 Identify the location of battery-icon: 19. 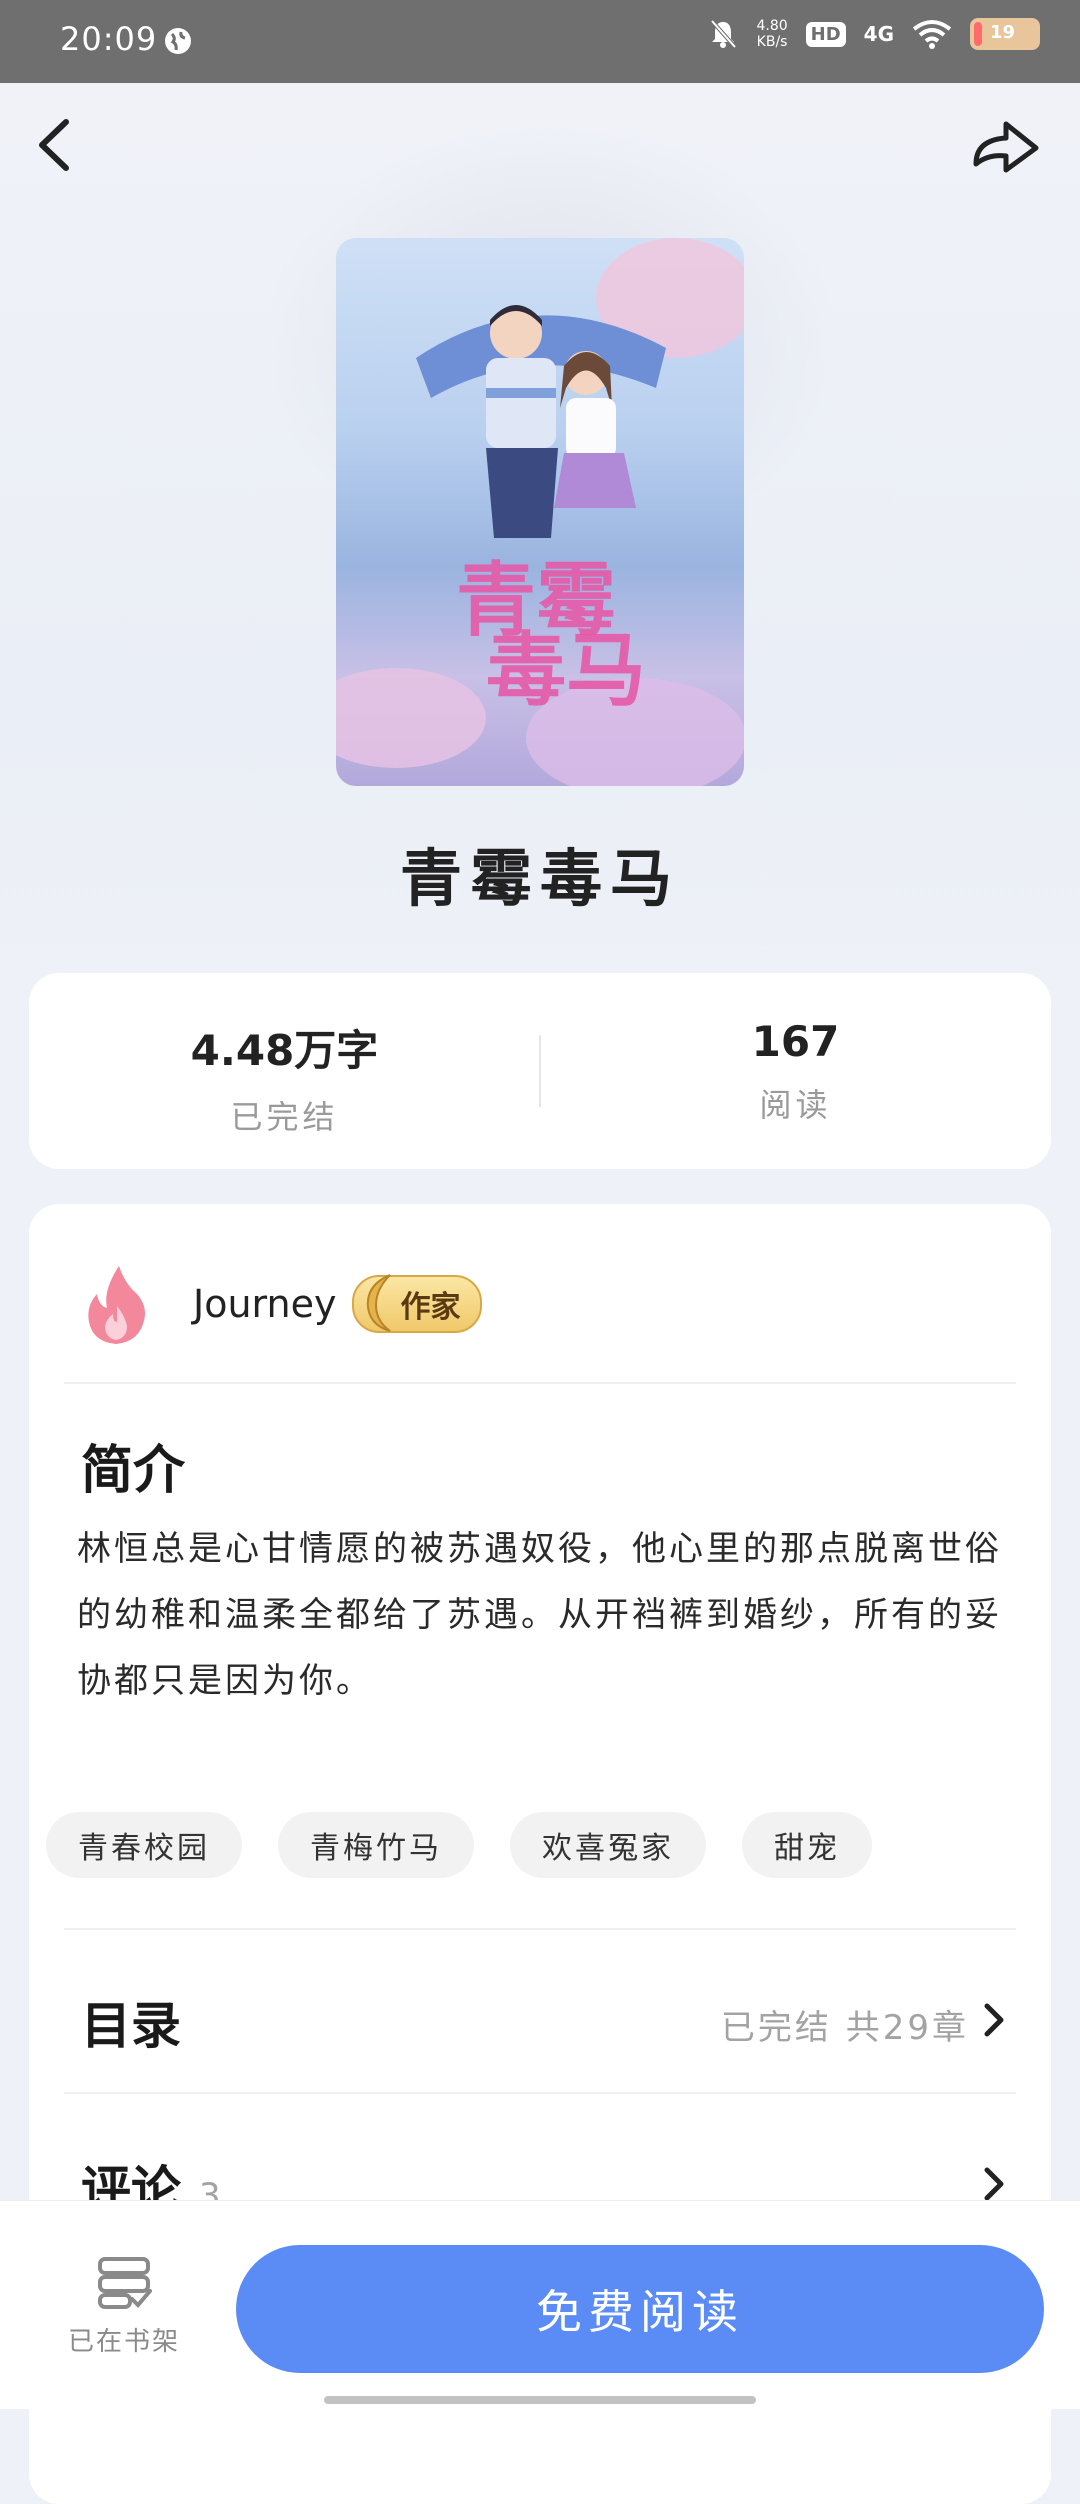
(1005, 34).